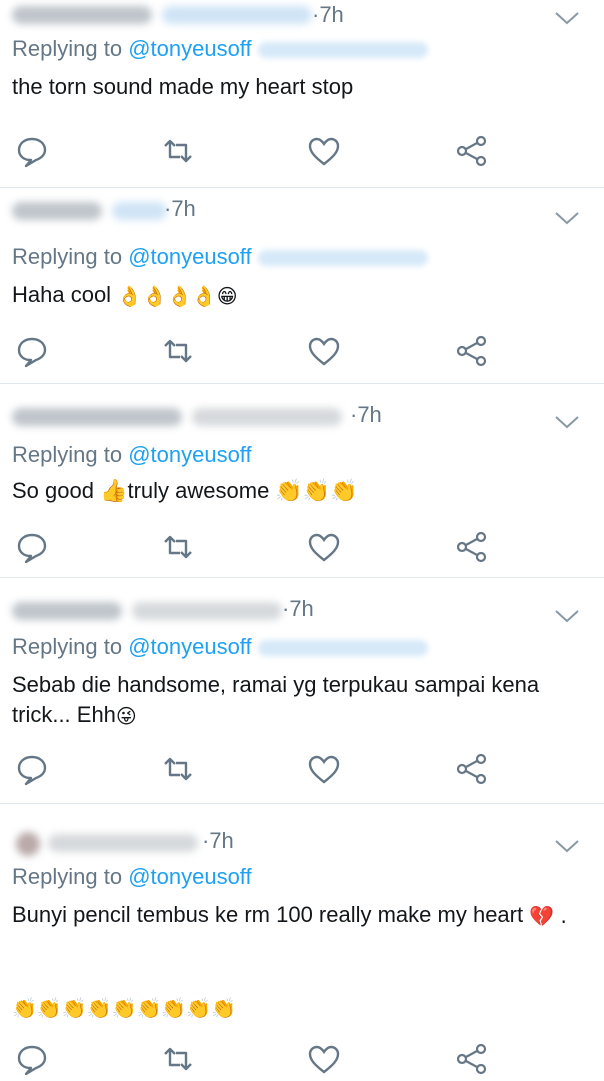  I want to click on emoji-run: 💔 ., so click(548, 916).